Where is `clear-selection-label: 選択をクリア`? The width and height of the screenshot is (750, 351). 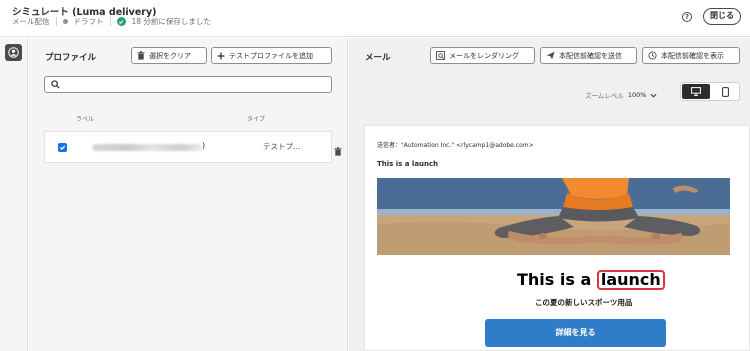
clear-selection-label: 選択をクリア is located at coordinates (170, 55).